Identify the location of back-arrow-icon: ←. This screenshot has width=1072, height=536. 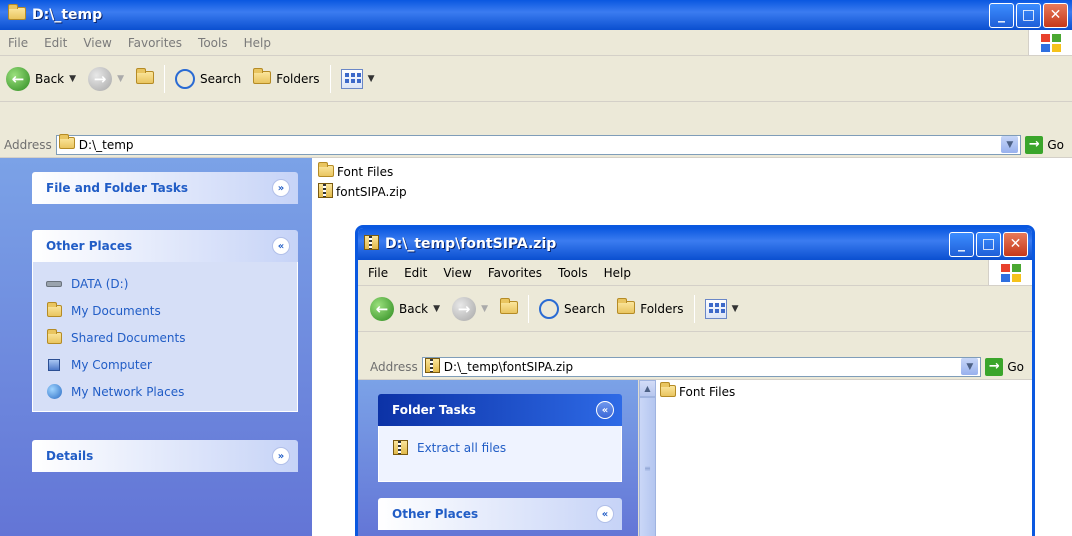
(382, 308).